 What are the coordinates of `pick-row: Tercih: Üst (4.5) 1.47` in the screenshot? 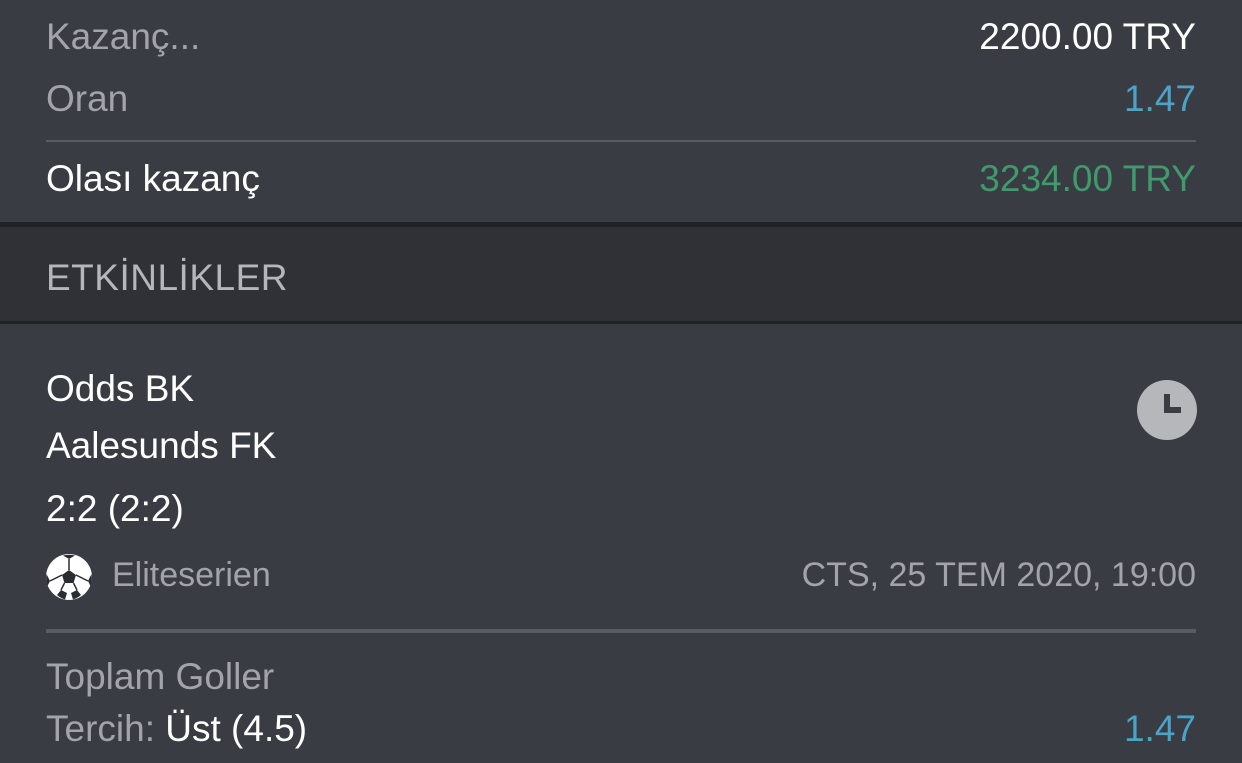 It's located at (621, 729).